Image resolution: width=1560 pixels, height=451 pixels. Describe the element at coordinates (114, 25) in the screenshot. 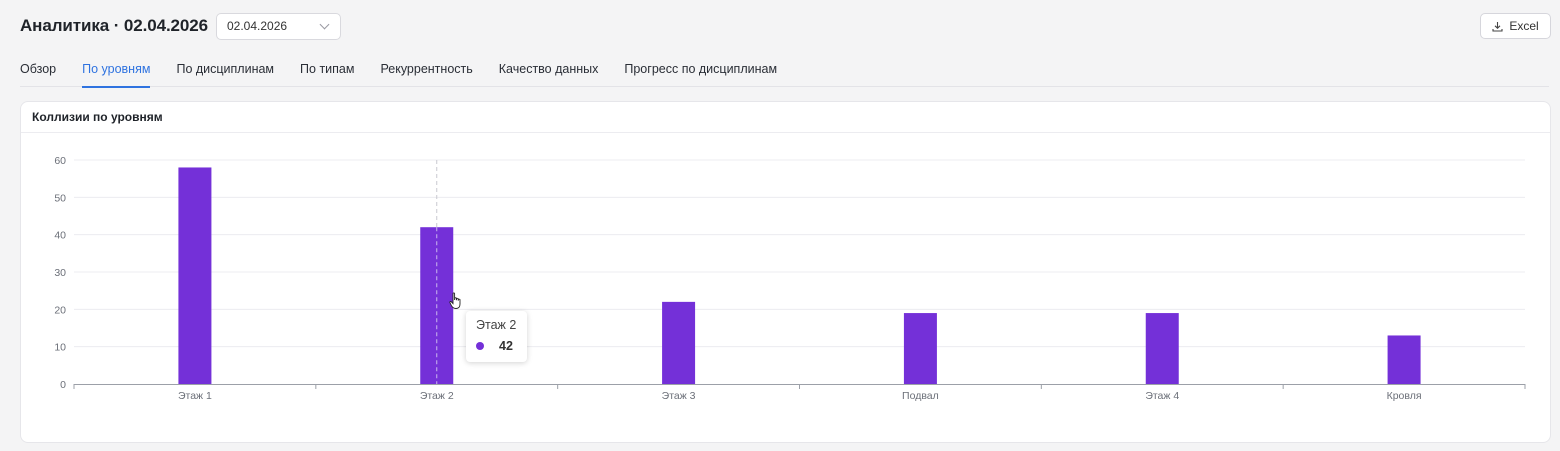

I see `page-title: Аналитика · 02.04.2026` at that location.